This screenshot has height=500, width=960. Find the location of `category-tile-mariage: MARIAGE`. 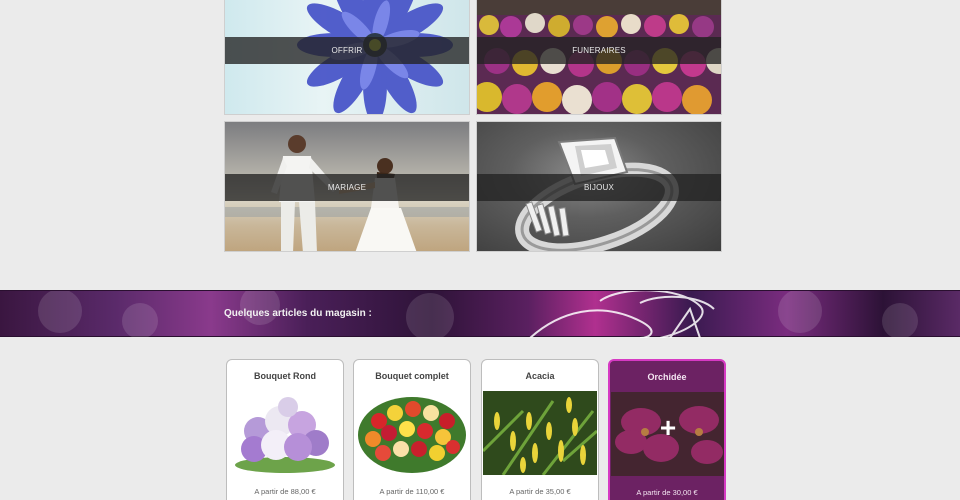

category-tile-mariage: MARIAGE is located at coordinates (347, 186).